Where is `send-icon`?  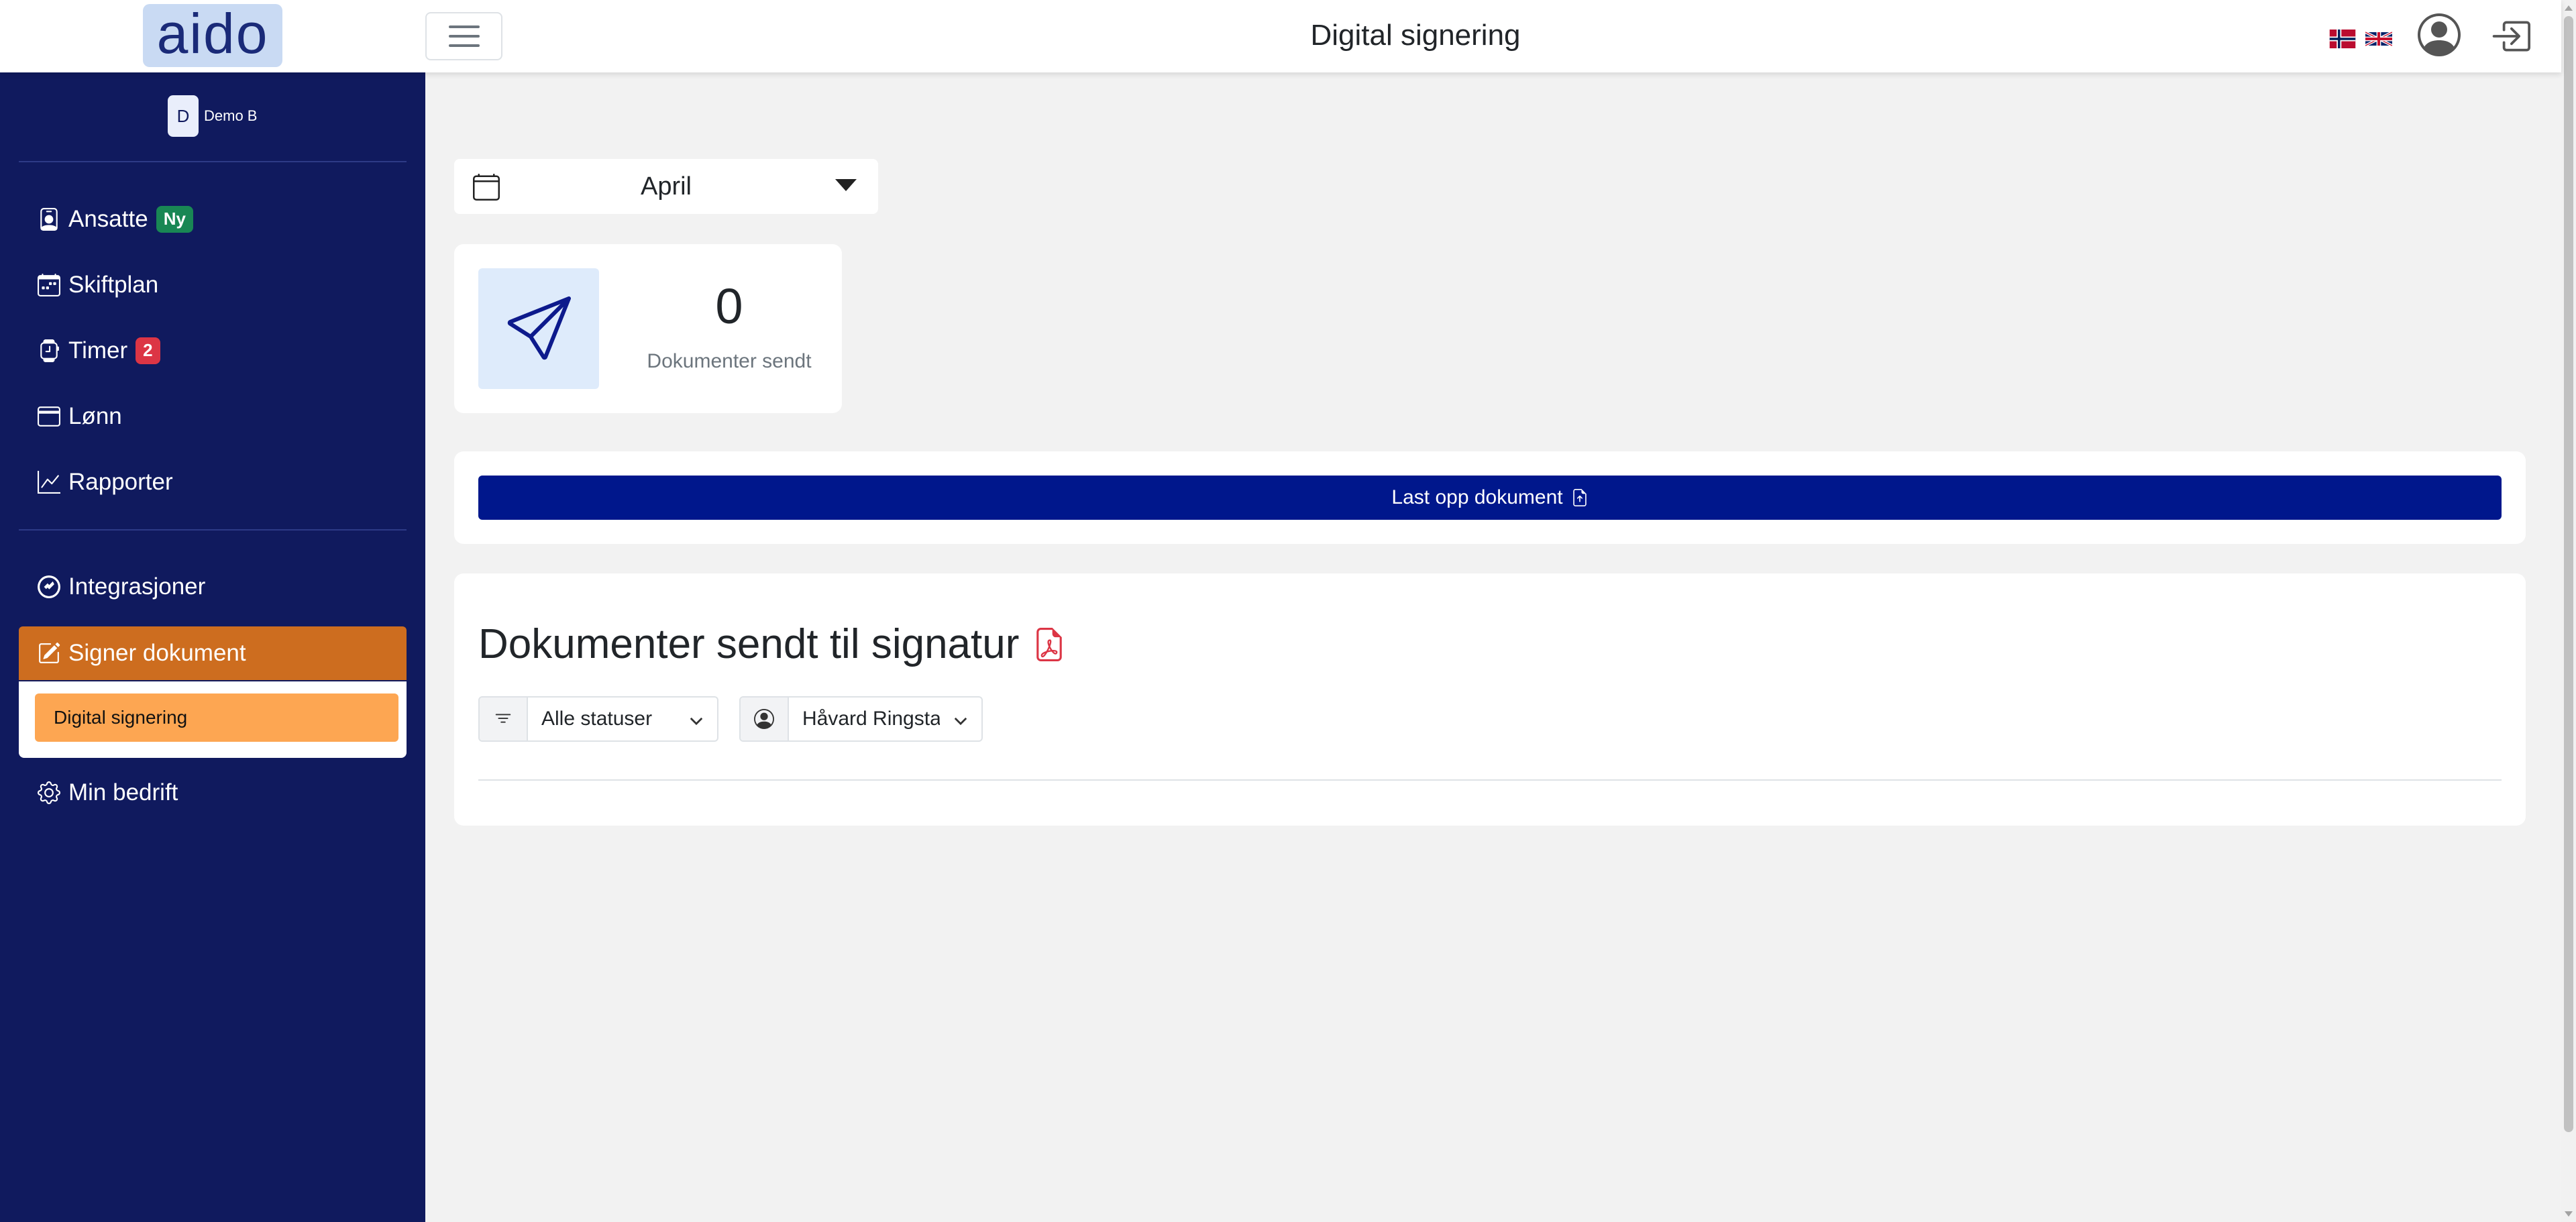
send-icon is located at coordinates (539, 328).